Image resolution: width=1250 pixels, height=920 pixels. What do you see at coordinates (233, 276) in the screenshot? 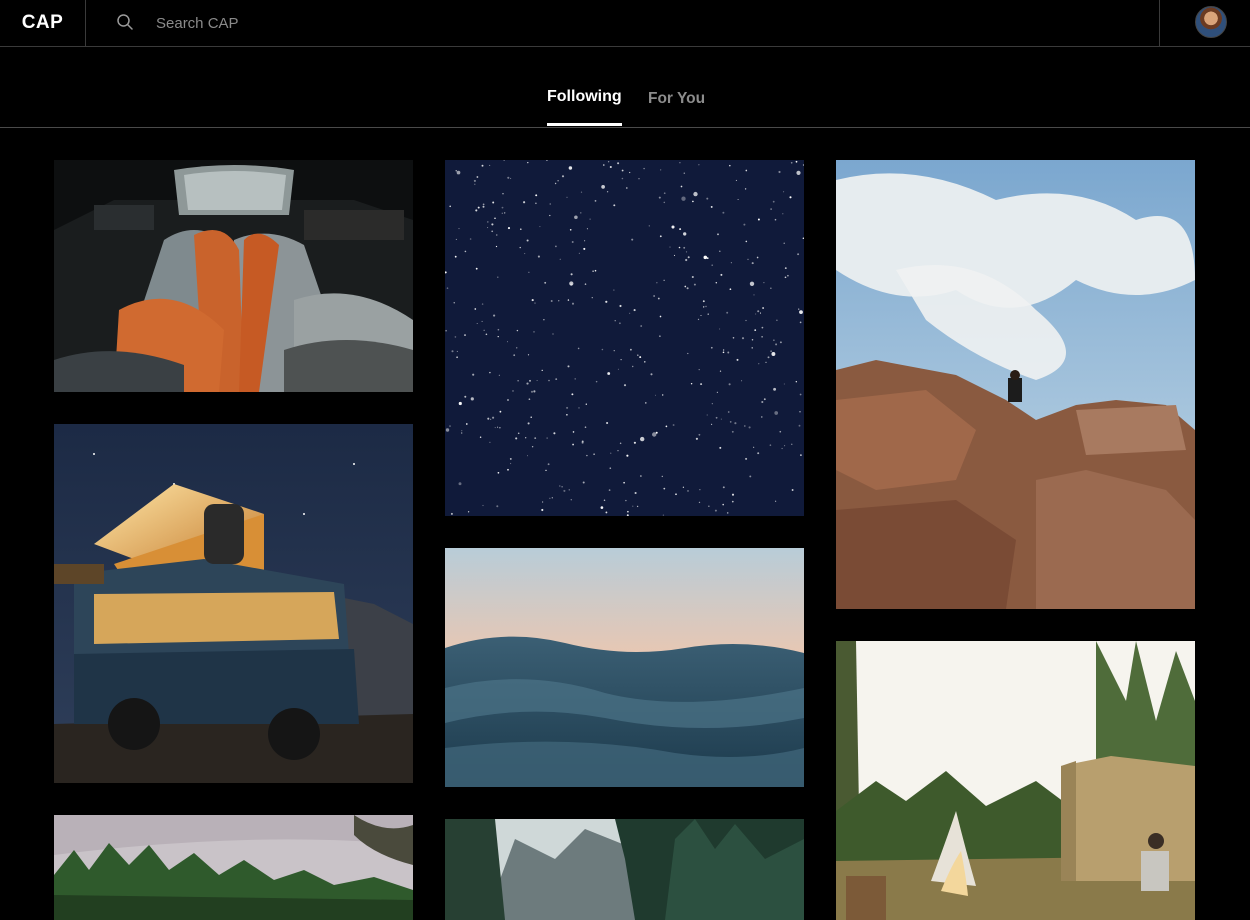
I see `photo-sleeping-bags-in-car` at bounding box center [233, 276].